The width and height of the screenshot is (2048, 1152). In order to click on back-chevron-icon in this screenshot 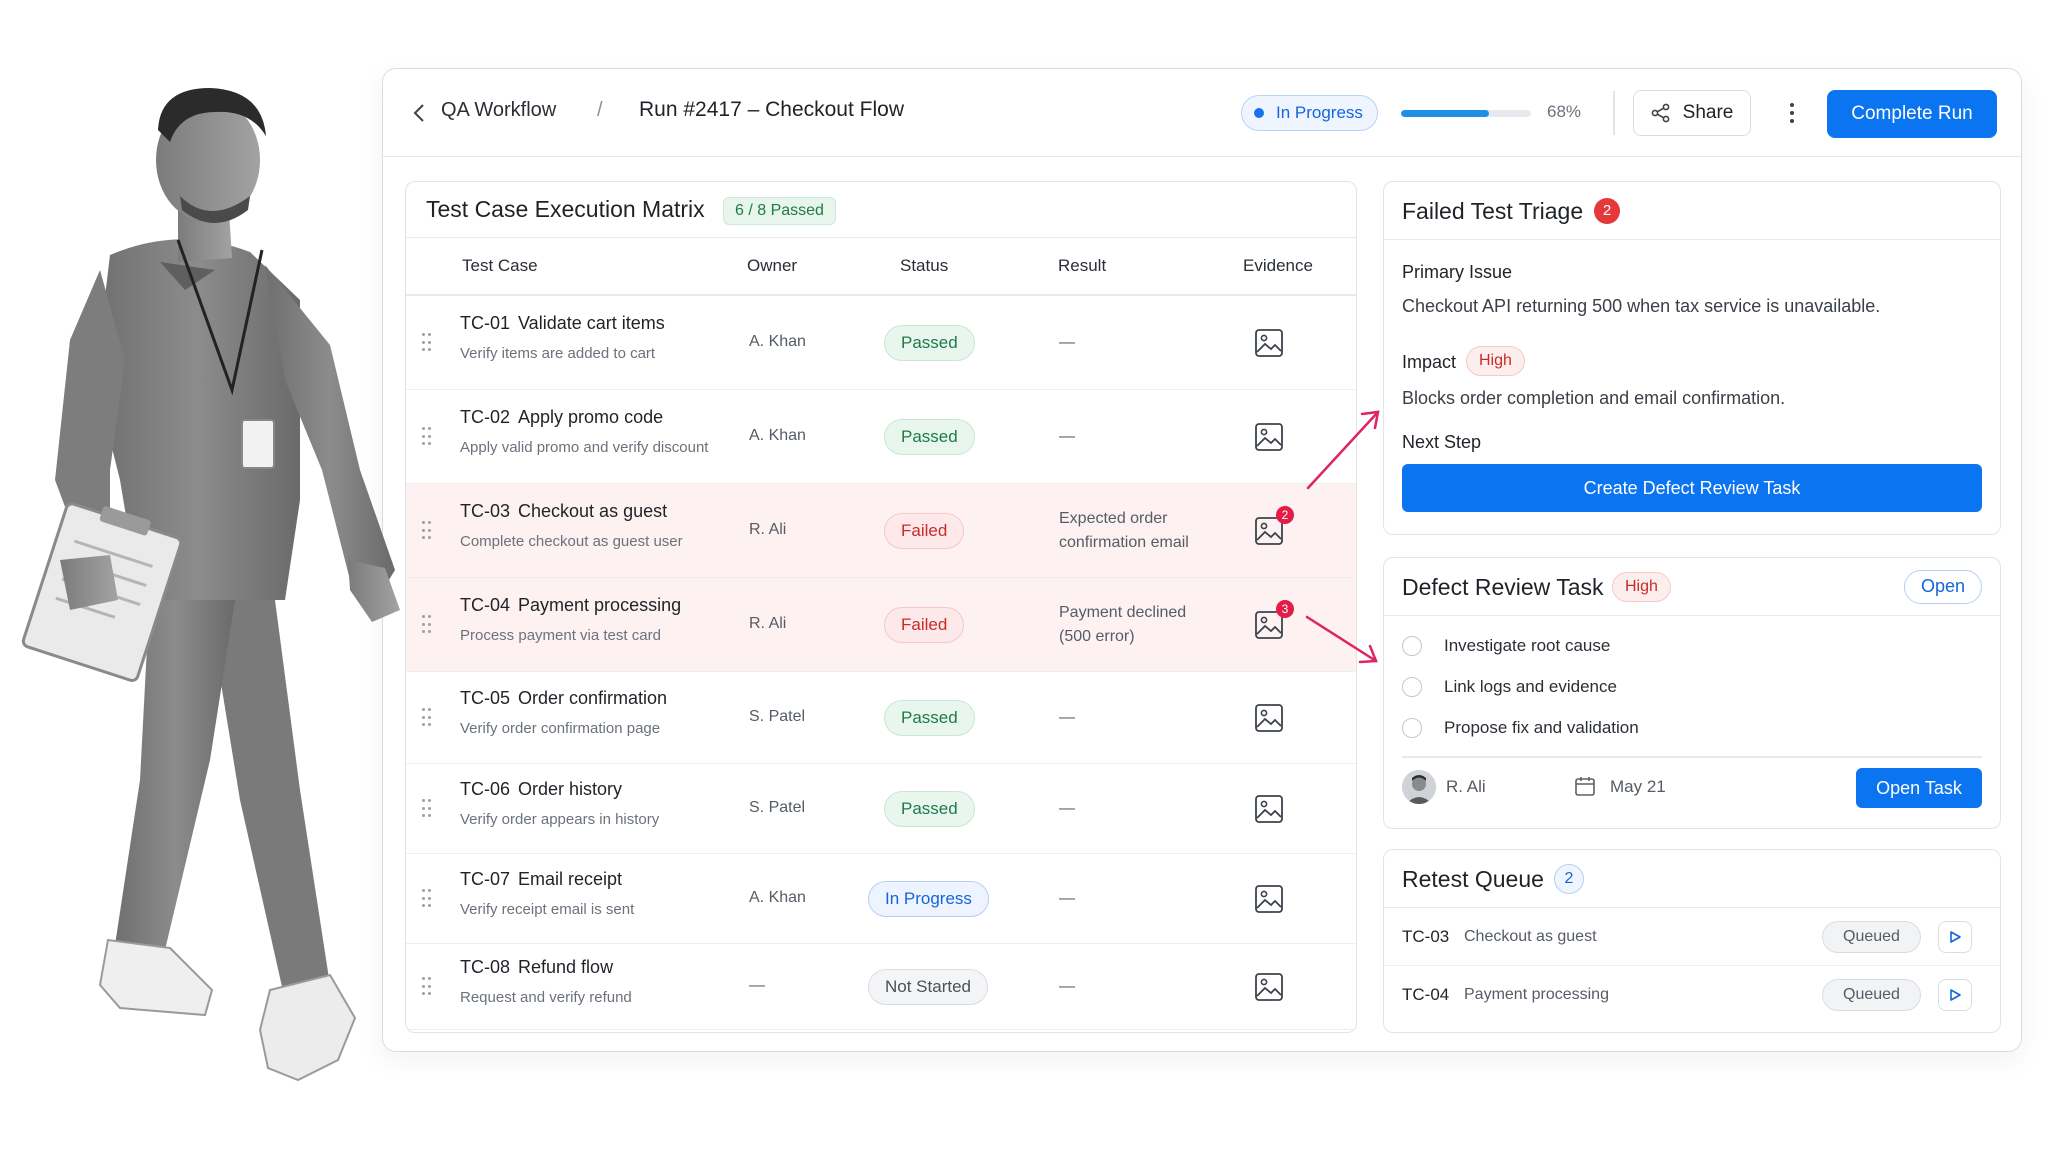, I will do `click(419, 113)`.